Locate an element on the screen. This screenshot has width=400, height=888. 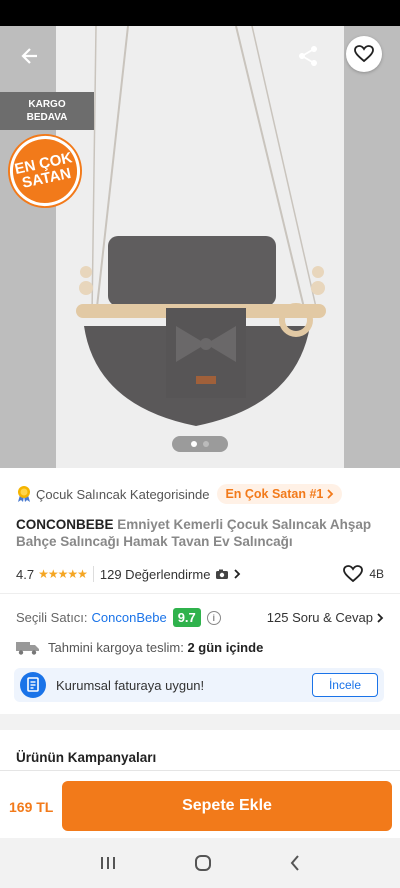
back-button is located at coordinates (30, 56).